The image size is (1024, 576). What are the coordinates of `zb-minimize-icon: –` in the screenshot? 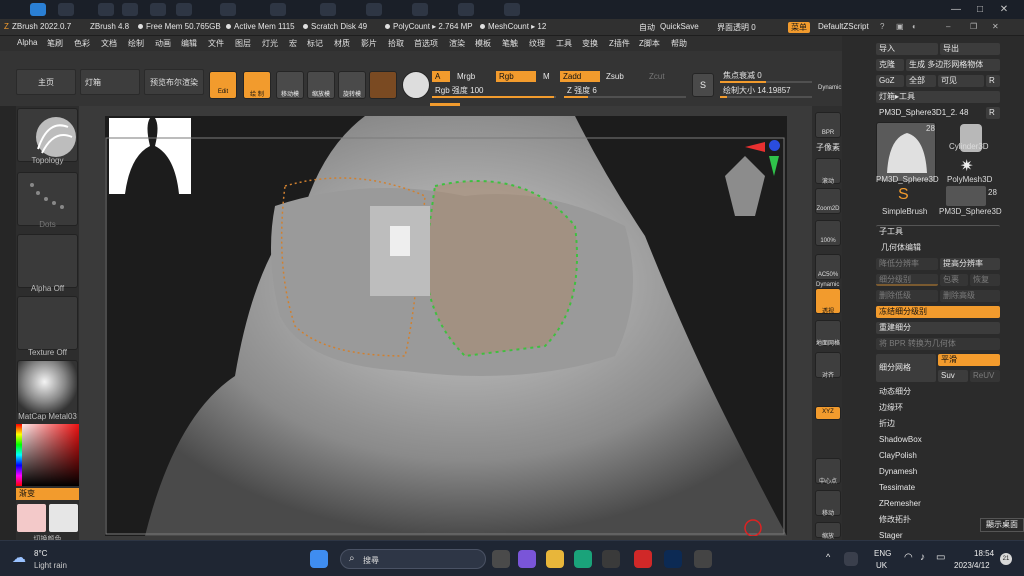 It's located at (948, 26).